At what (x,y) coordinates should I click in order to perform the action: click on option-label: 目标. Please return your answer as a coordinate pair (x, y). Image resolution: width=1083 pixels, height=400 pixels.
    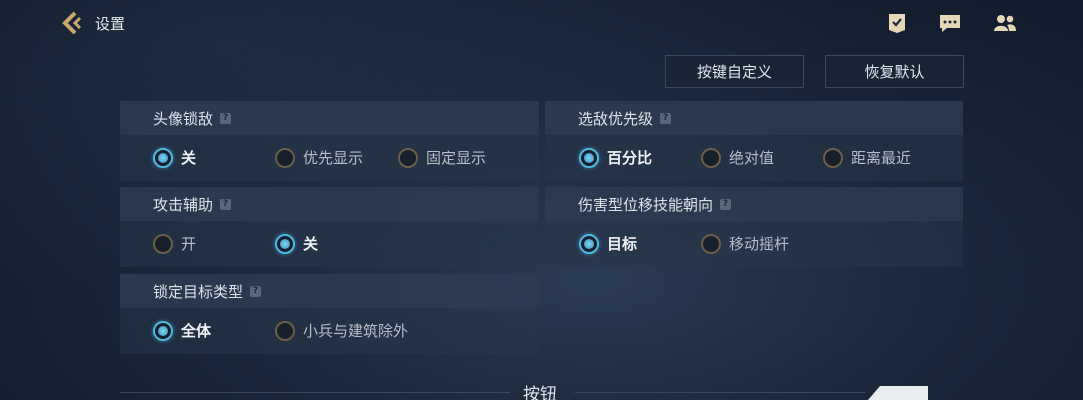
    Looking at the image, I should click on (622, 244).